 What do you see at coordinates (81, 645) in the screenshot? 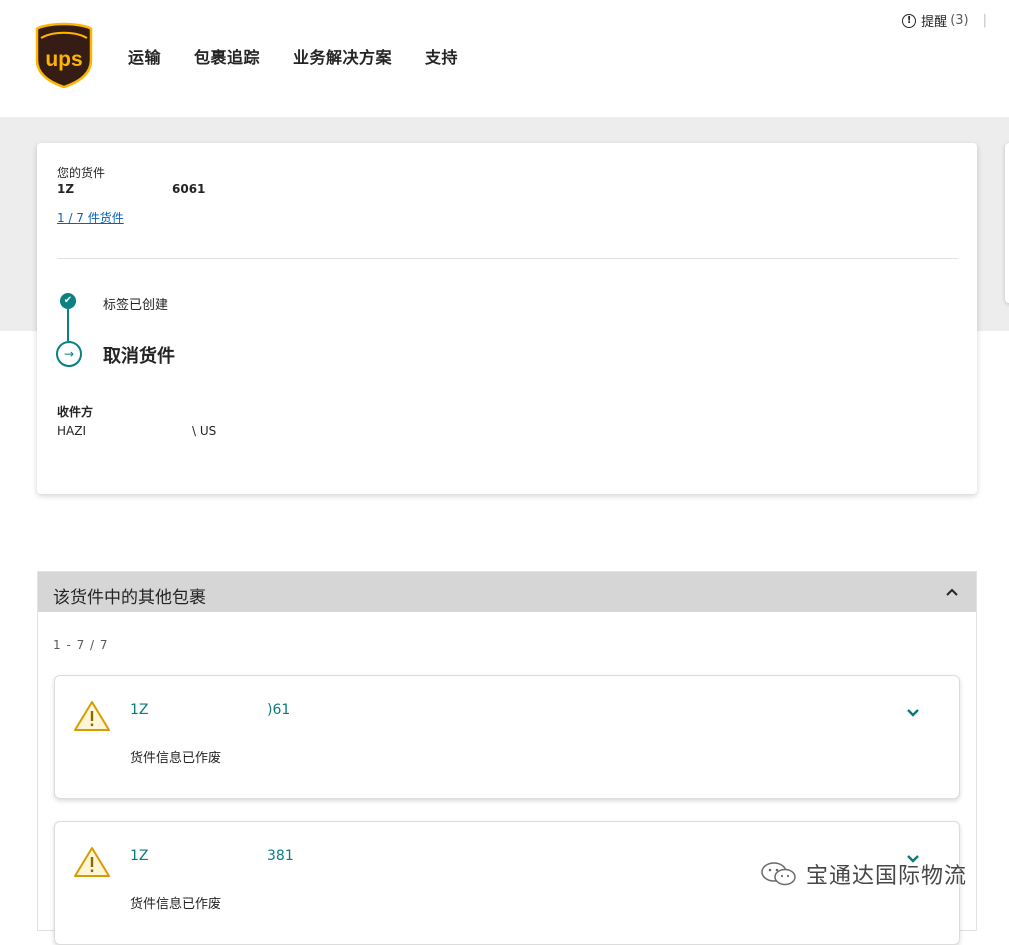
I see `package-range: 1 - 7 / 7` at bounding box center [81, 645].